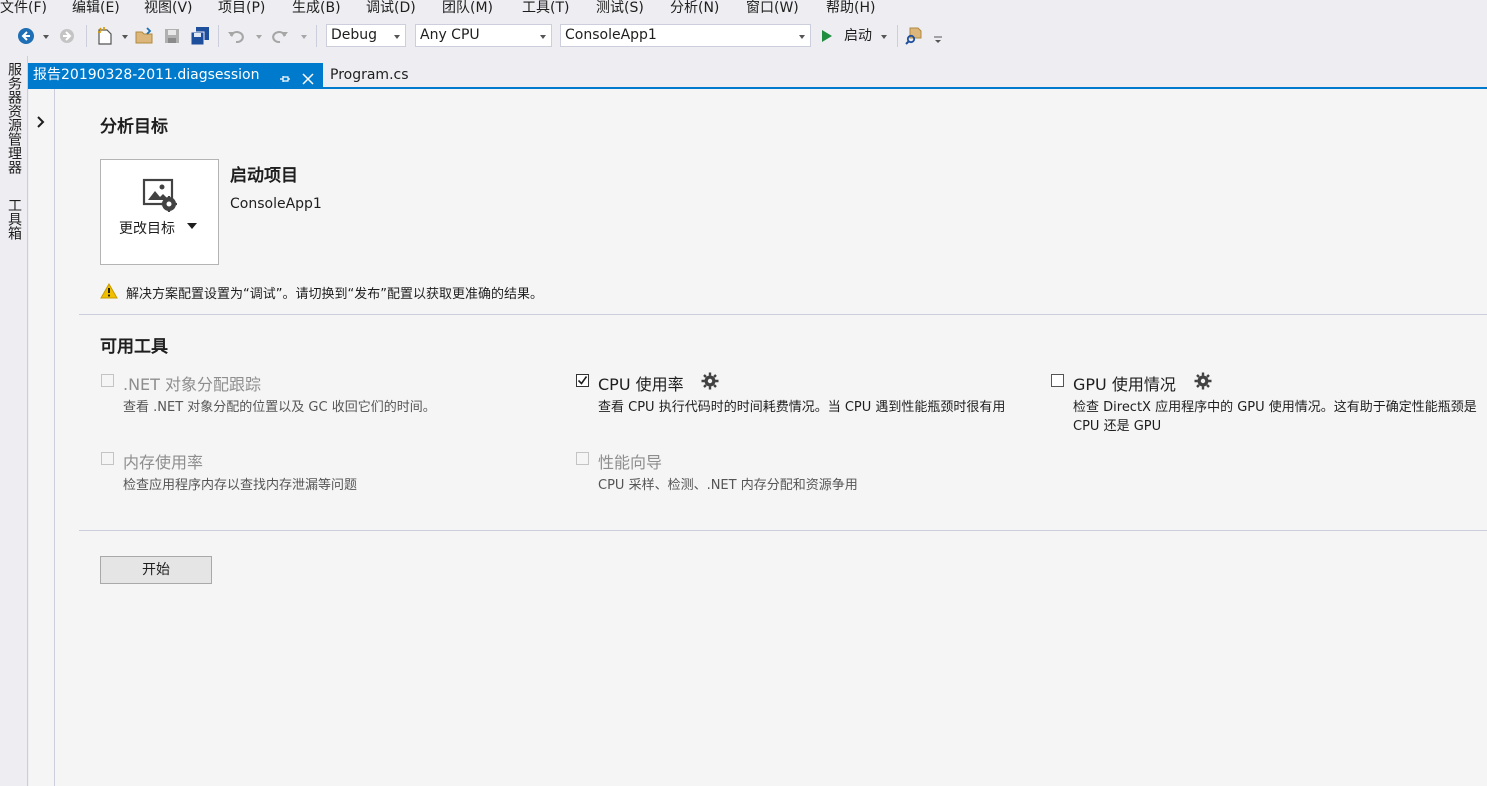 Image resolution: width=1487 pixels, height=786 pixels. I want to click on side-tool-window-strip: 服务器资源管理器 工具箱, so click(14, 421).